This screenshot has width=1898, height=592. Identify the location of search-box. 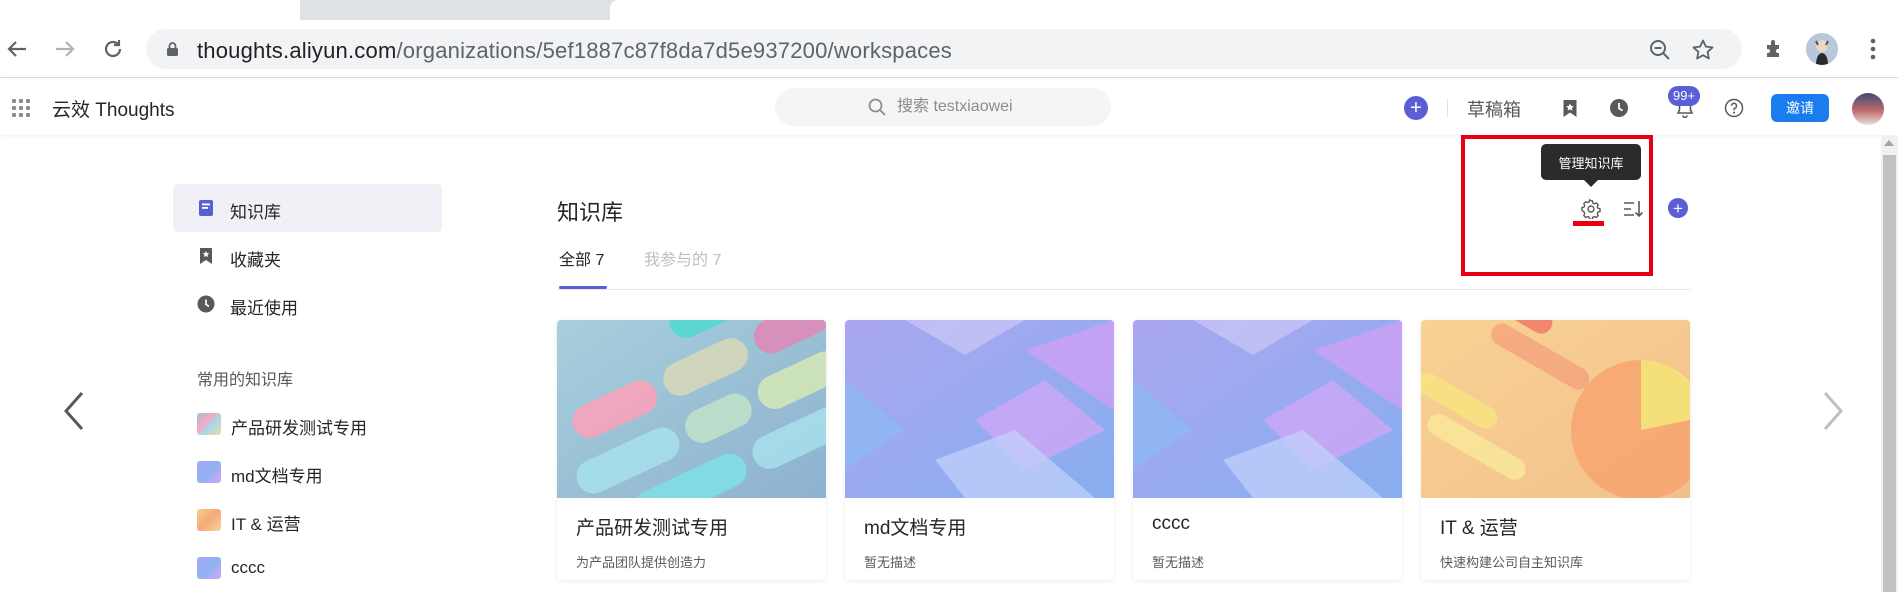
(943, 107).